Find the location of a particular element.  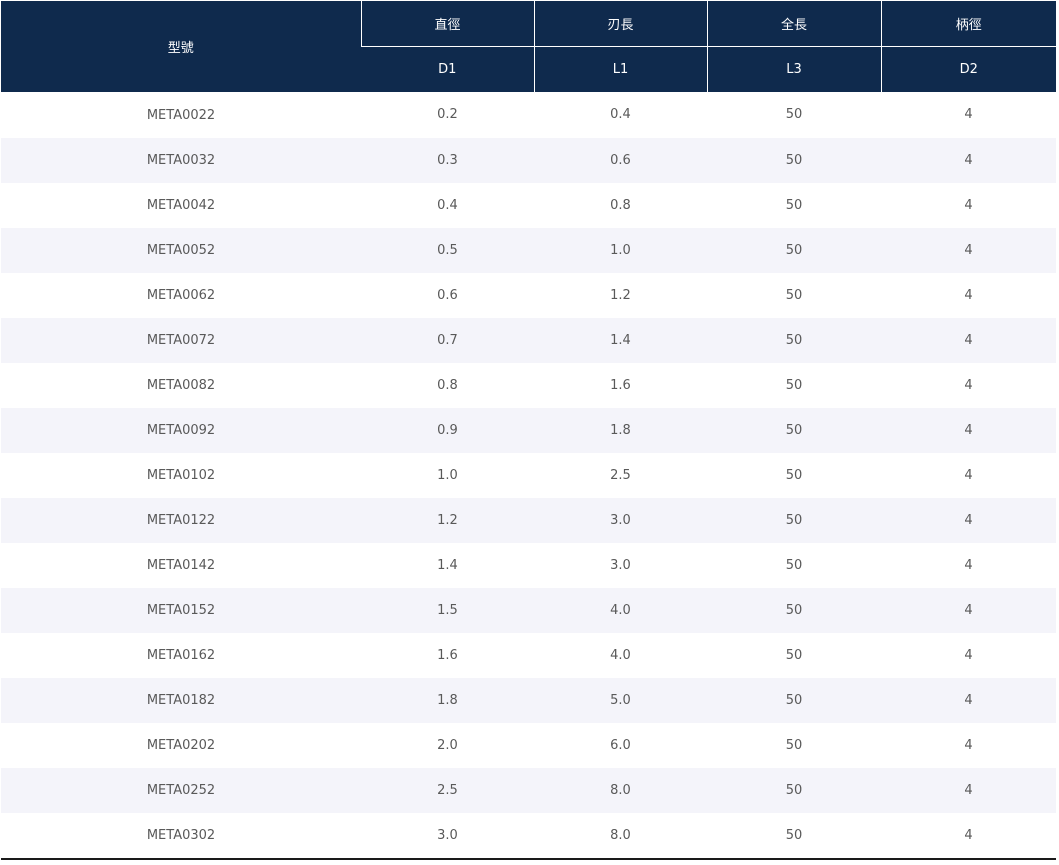

flute-length-cell: 0.6 is located at coordinates (620, 160).